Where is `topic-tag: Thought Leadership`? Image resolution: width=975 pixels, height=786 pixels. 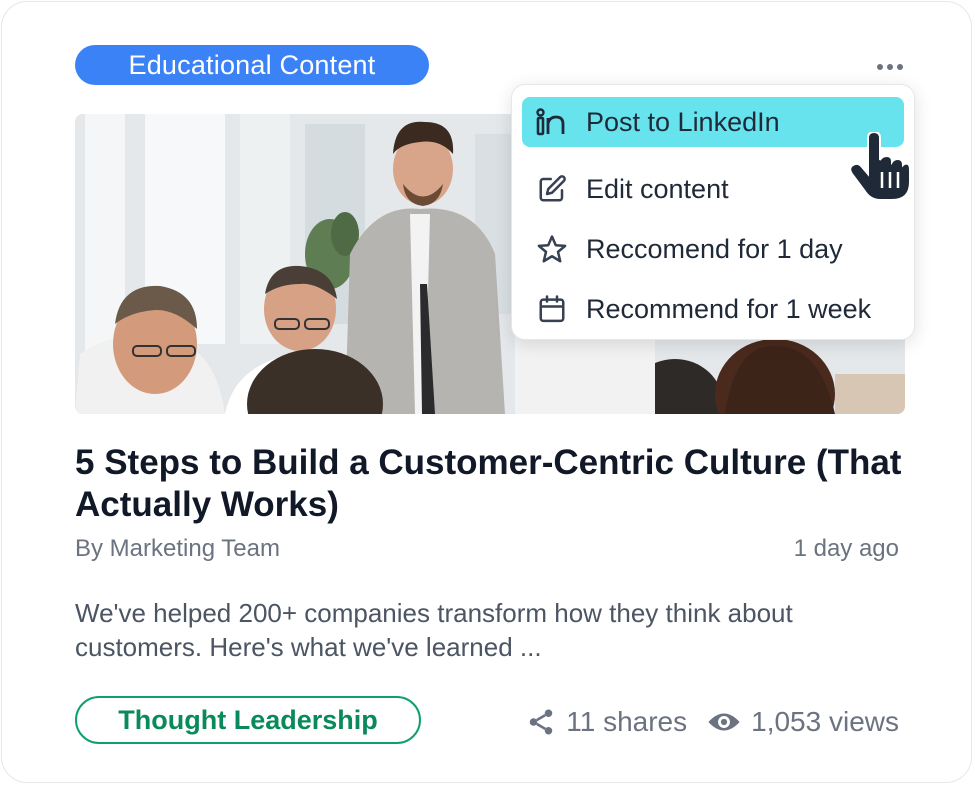
topic-tag: Thought Leadership is located at coordinates (248, 720).